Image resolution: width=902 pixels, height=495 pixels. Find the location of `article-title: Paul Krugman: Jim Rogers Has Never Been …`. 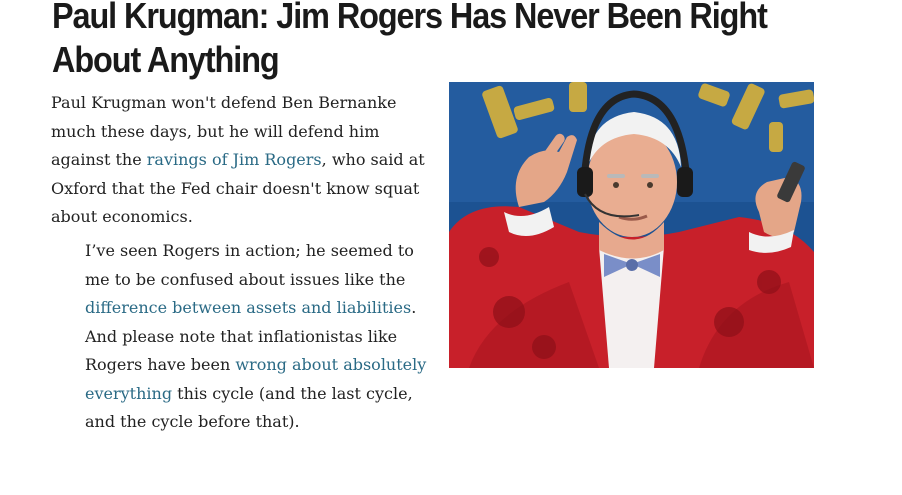

article-title: Paul Krugman: Jim Rogers Has Never Been … is located at coordinates (410, 40).